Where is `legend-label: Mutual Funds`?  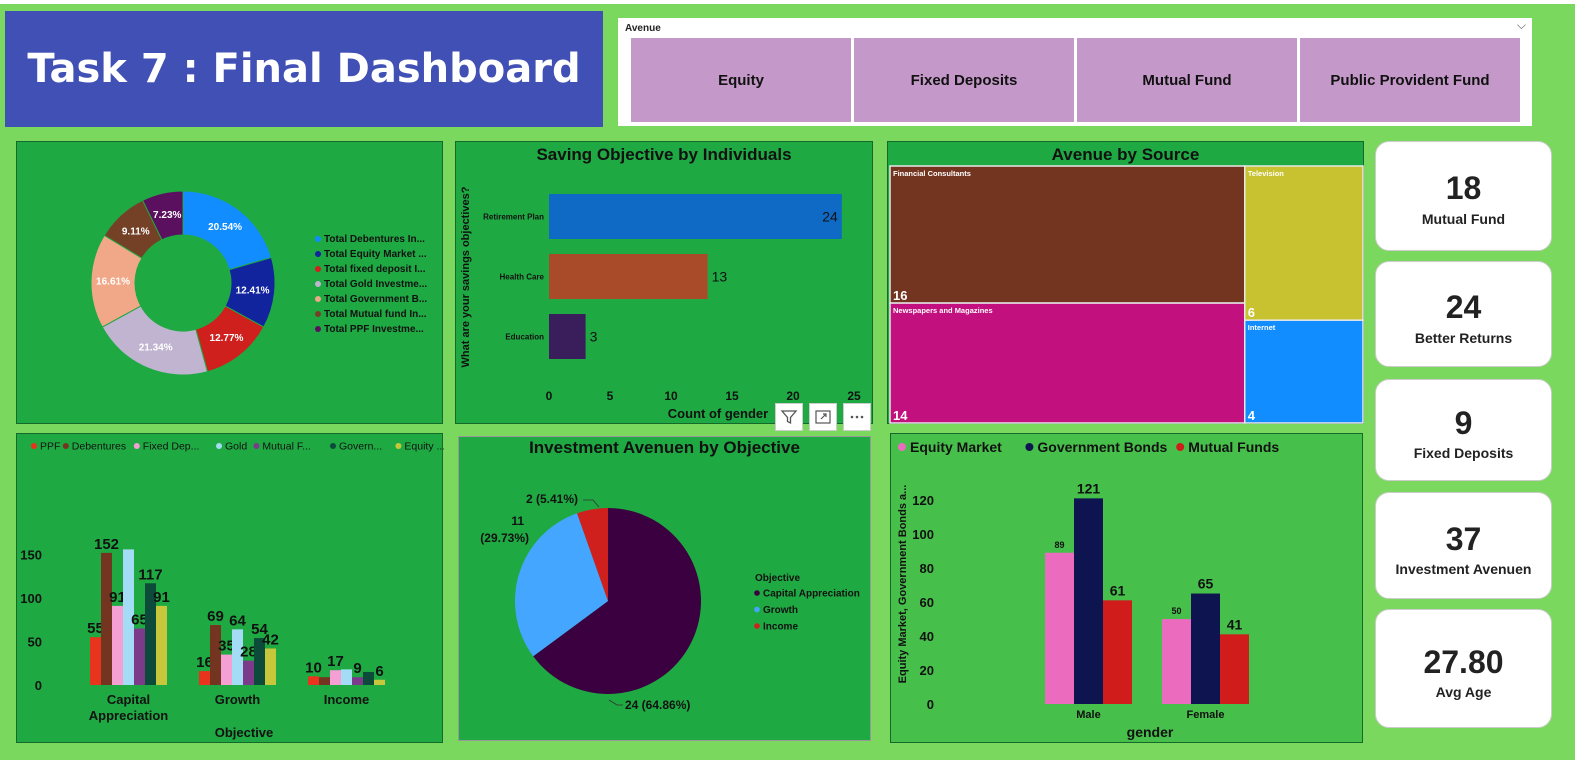 legend-label: Mutual Funds is located at coordinates (1233, 447).